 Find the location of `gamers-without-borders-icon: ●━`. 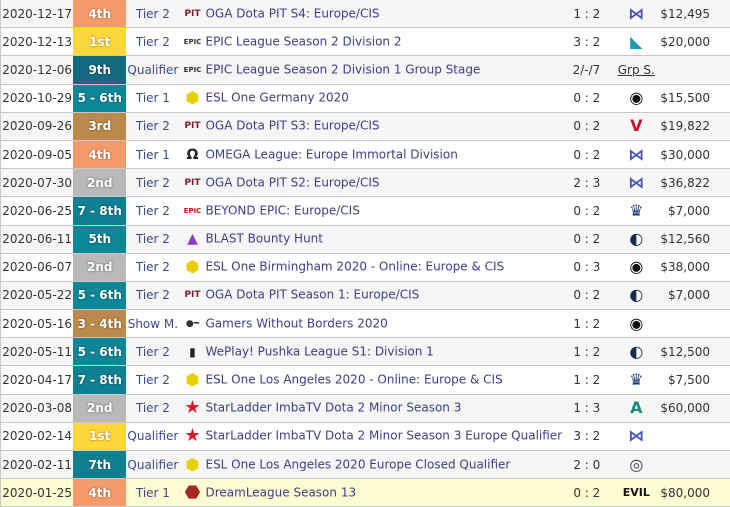

gamers-without-borders-icon: ●━ is located at coordinates (192, 324).